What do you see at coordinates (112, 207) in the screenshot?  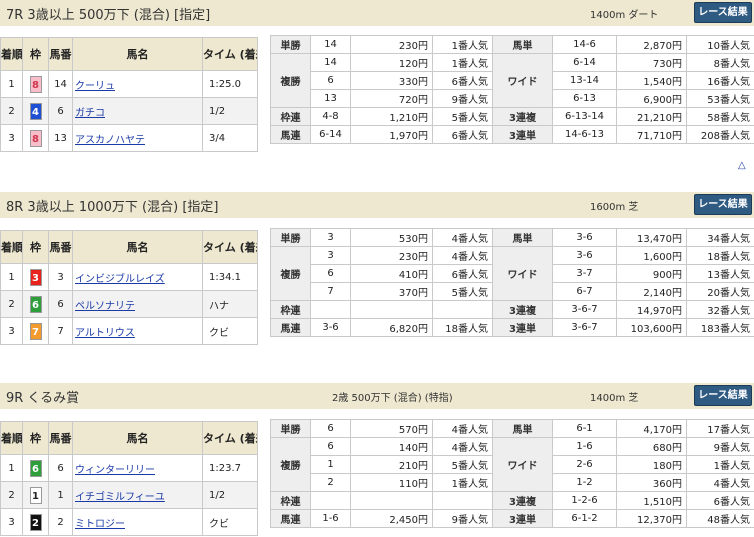 I see `race-title: 8R 3歳以上 1000万下 (混合) [指定]` at bounding box center [112, 207].